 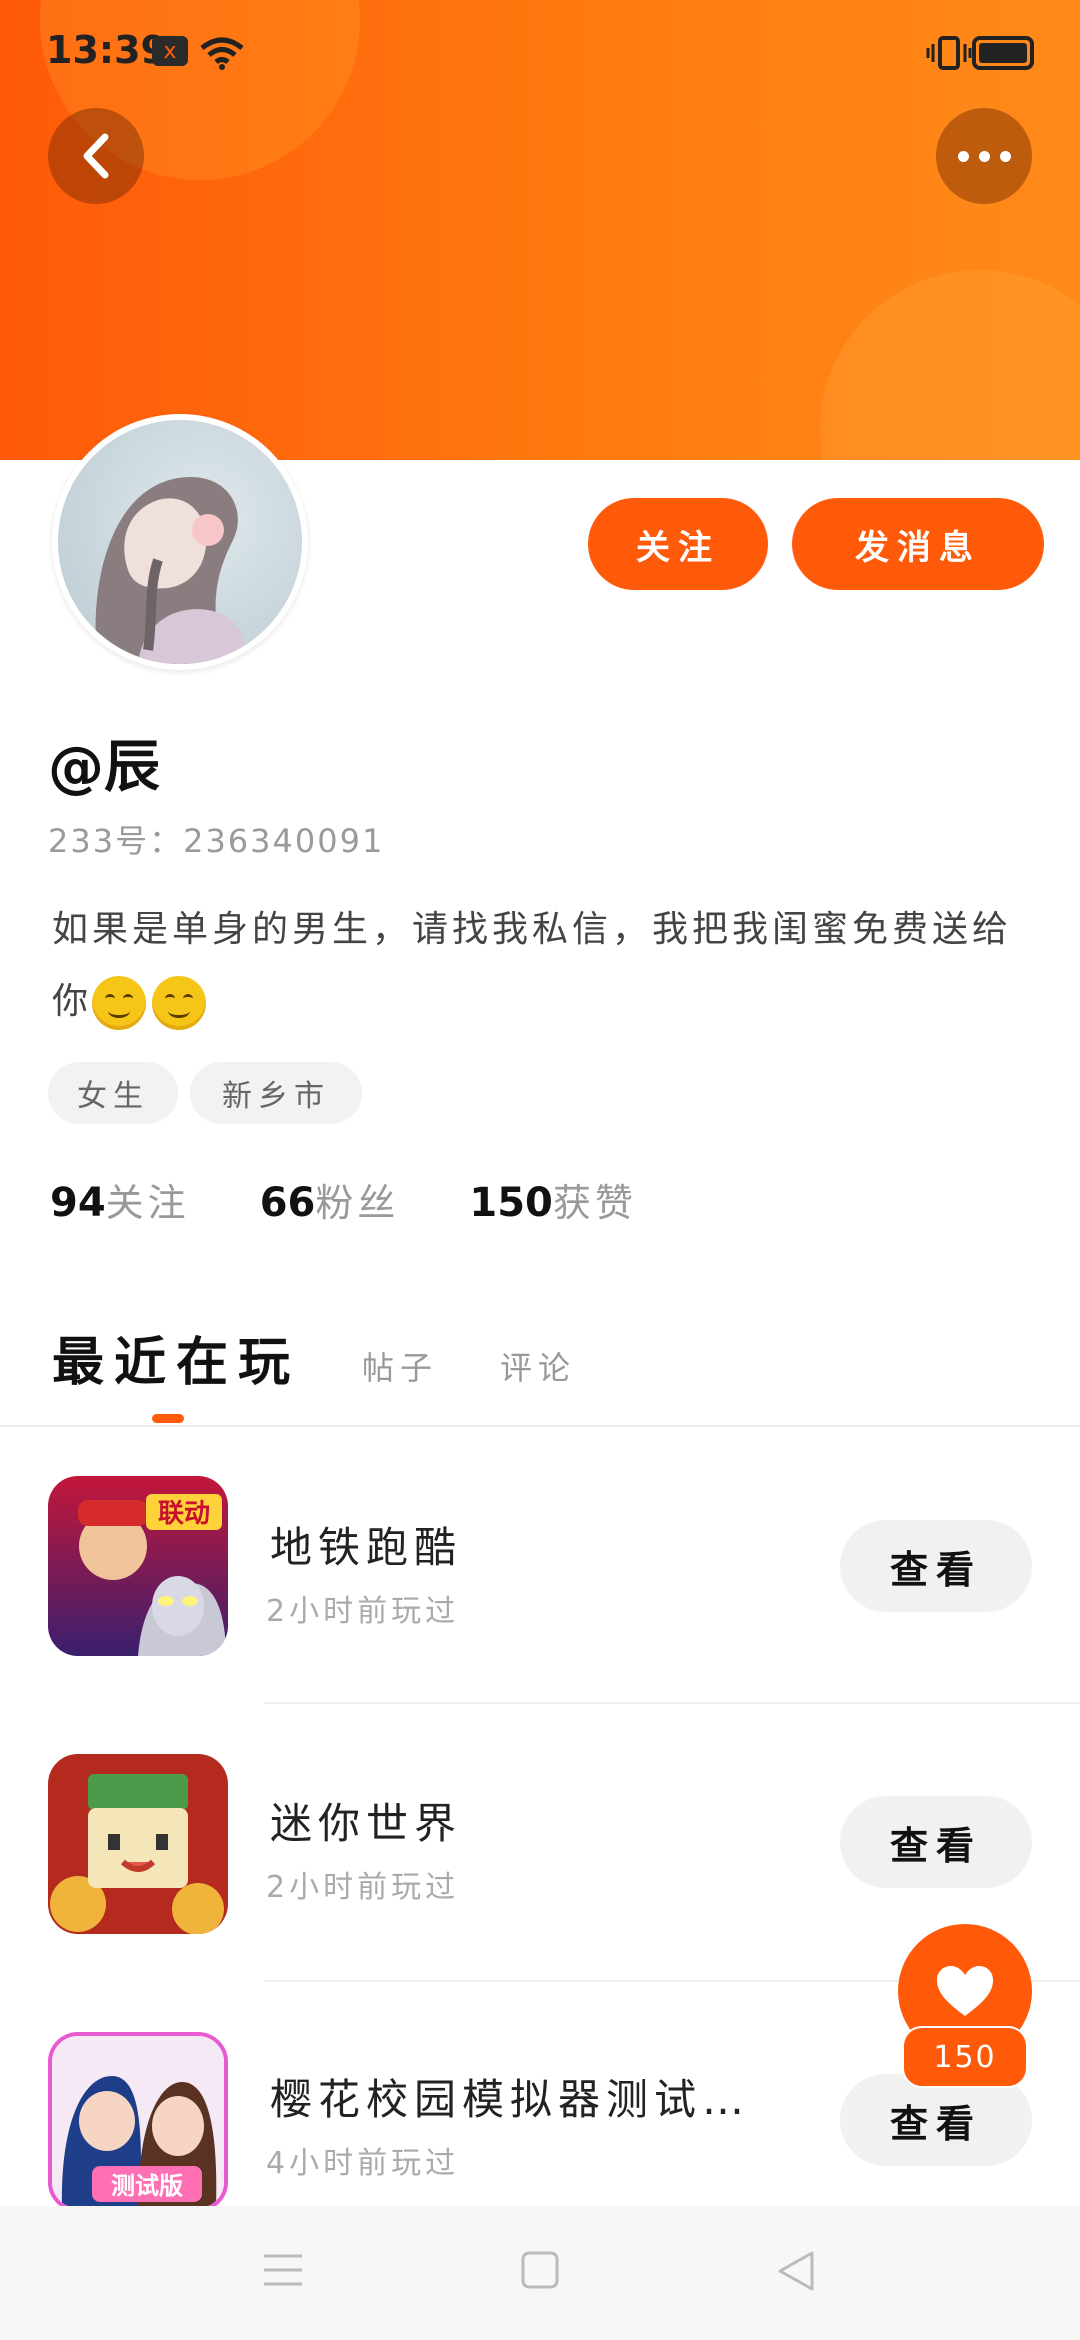 I want to click on avatar, so click(x=180, y=542).